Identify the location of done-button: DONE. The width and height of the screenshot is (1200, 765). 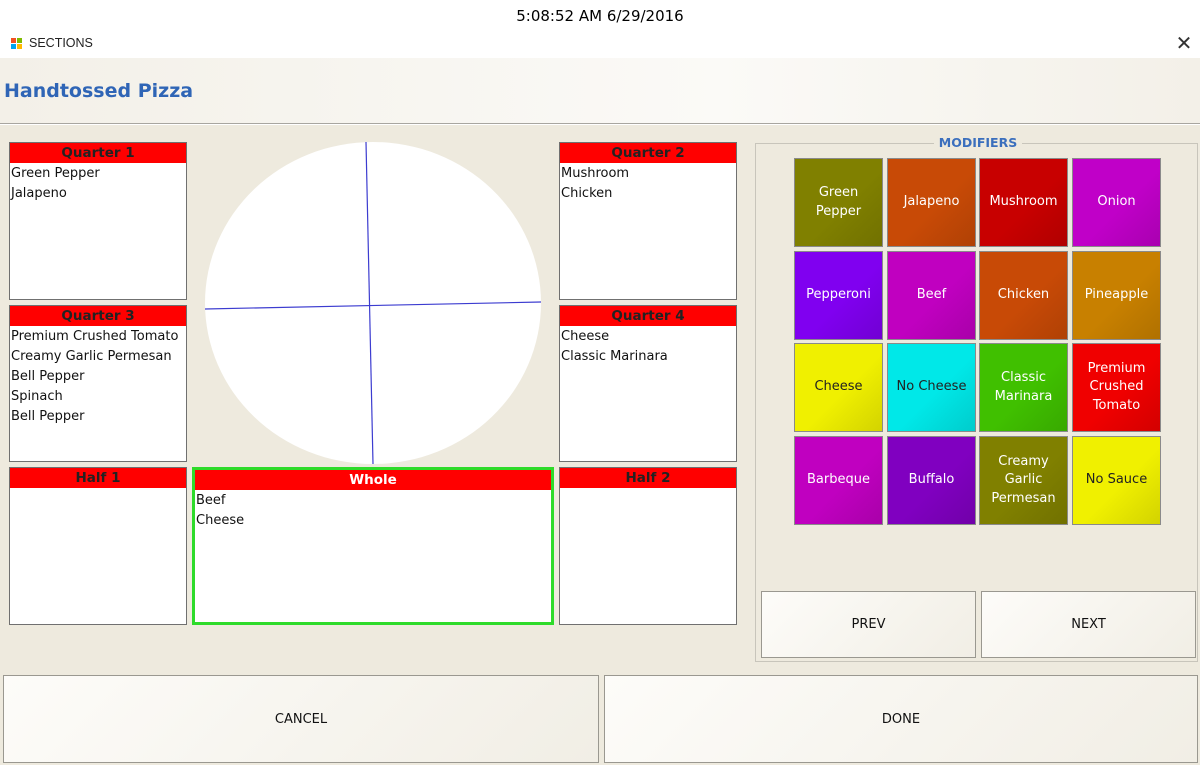
(901, 719).